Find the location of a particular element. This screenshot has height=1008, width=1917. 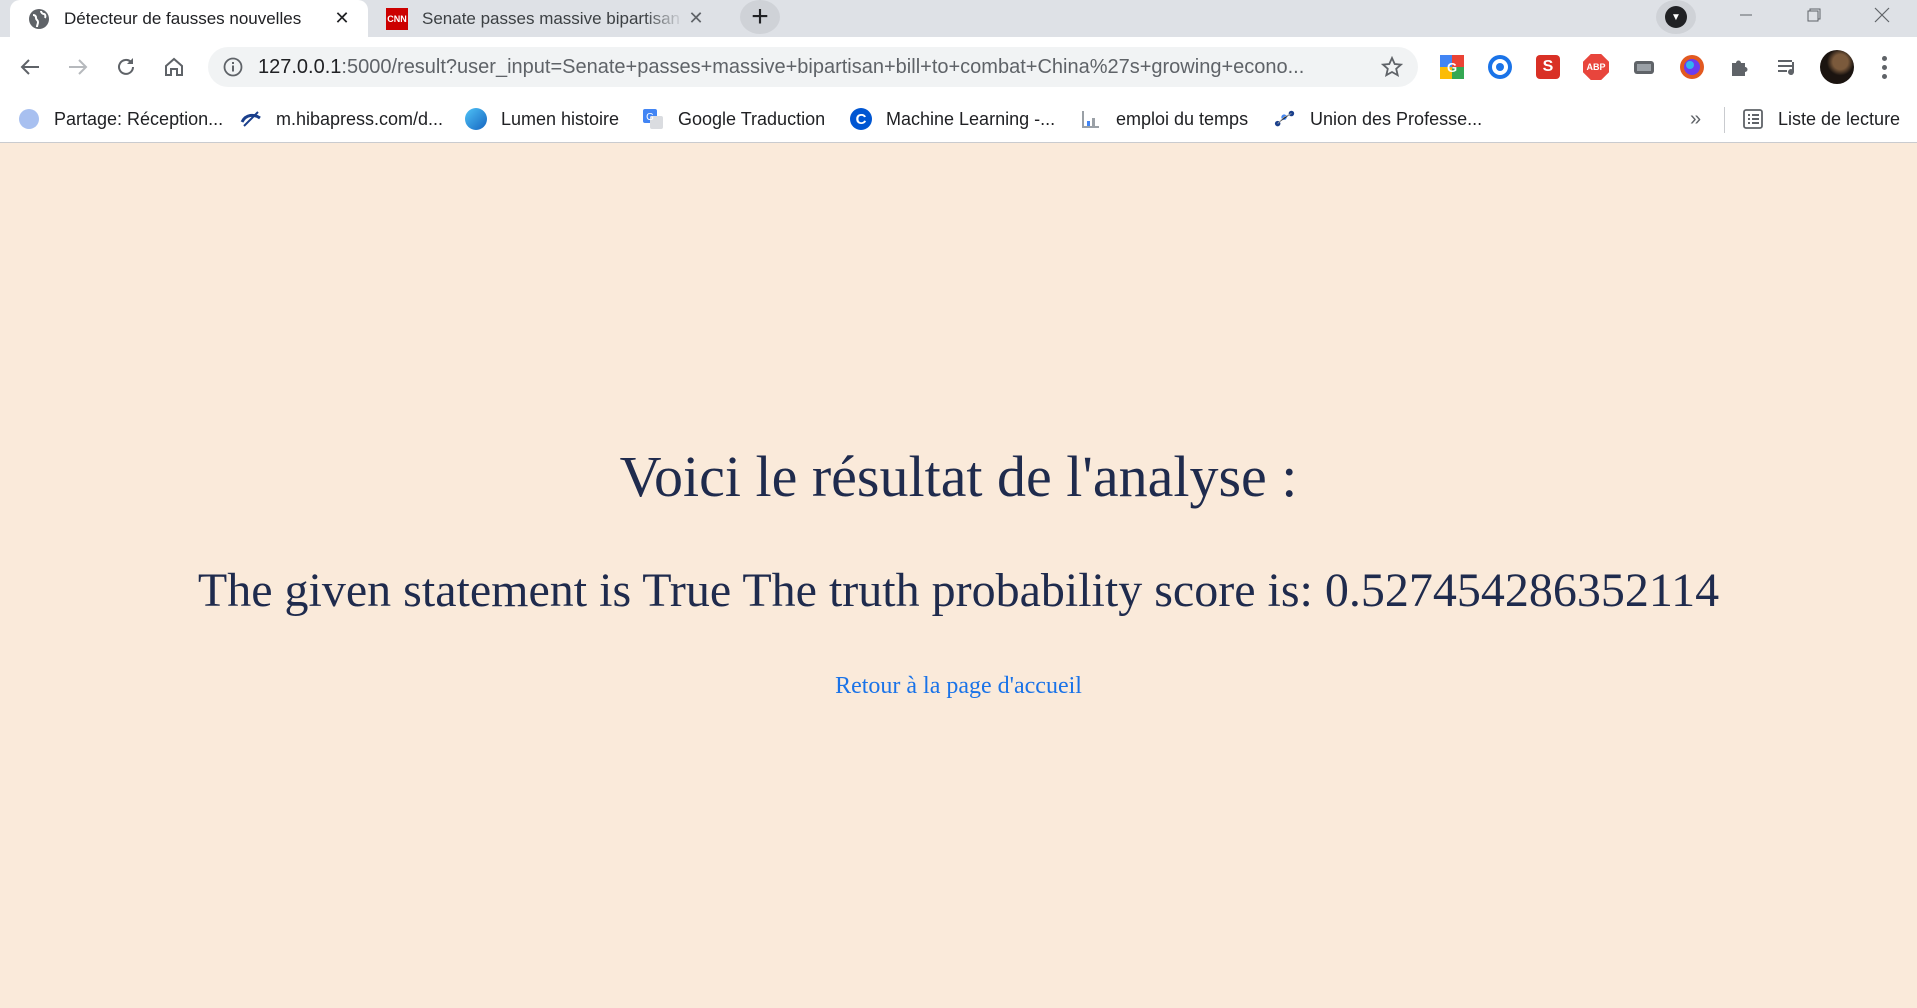

puzzle-icon is located at coordinates (1740, 67).